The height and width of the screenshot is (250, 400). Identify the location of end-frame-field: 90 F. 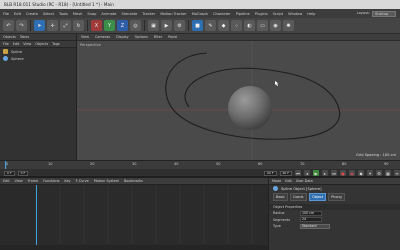
(270, 173).